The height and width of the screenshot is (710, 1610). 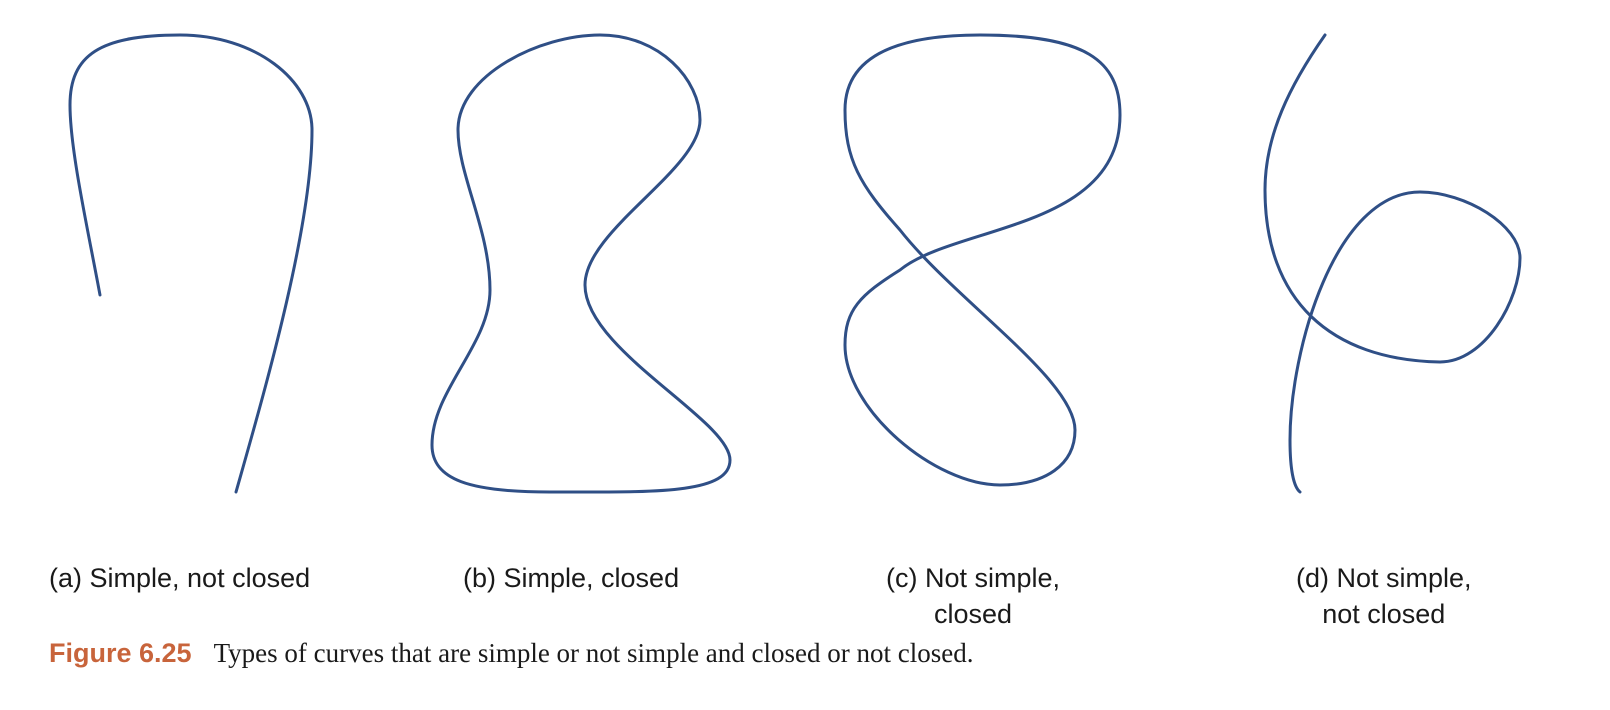 I want to click on label-c-line-1: (c) Not simple,, so click(x=973, y=578).